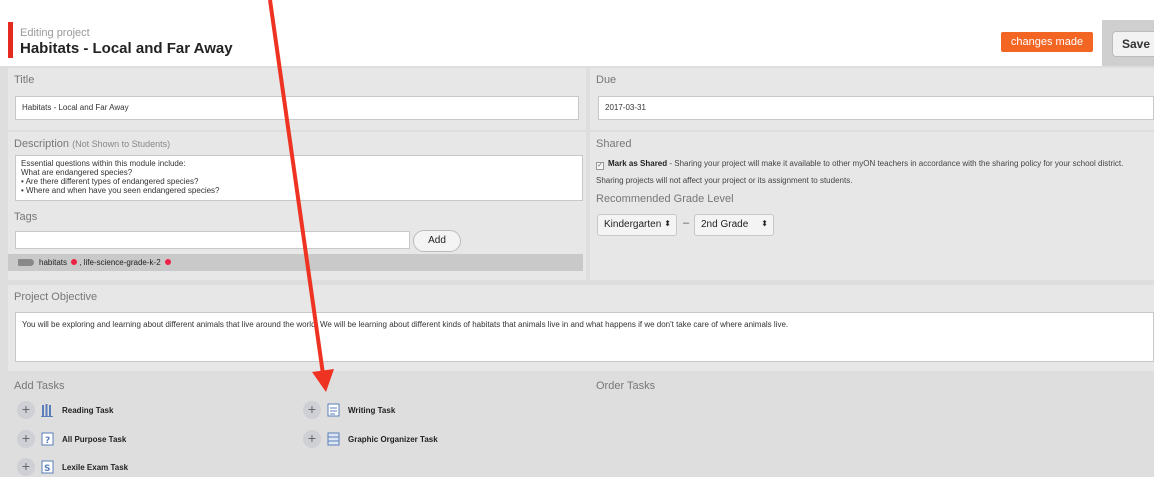 The image size is (1154, 477). Describe the element at coordinates (295, 262) in the screenshot. I see `tag-list: habitats , life-science-grade-k-2` at that location.